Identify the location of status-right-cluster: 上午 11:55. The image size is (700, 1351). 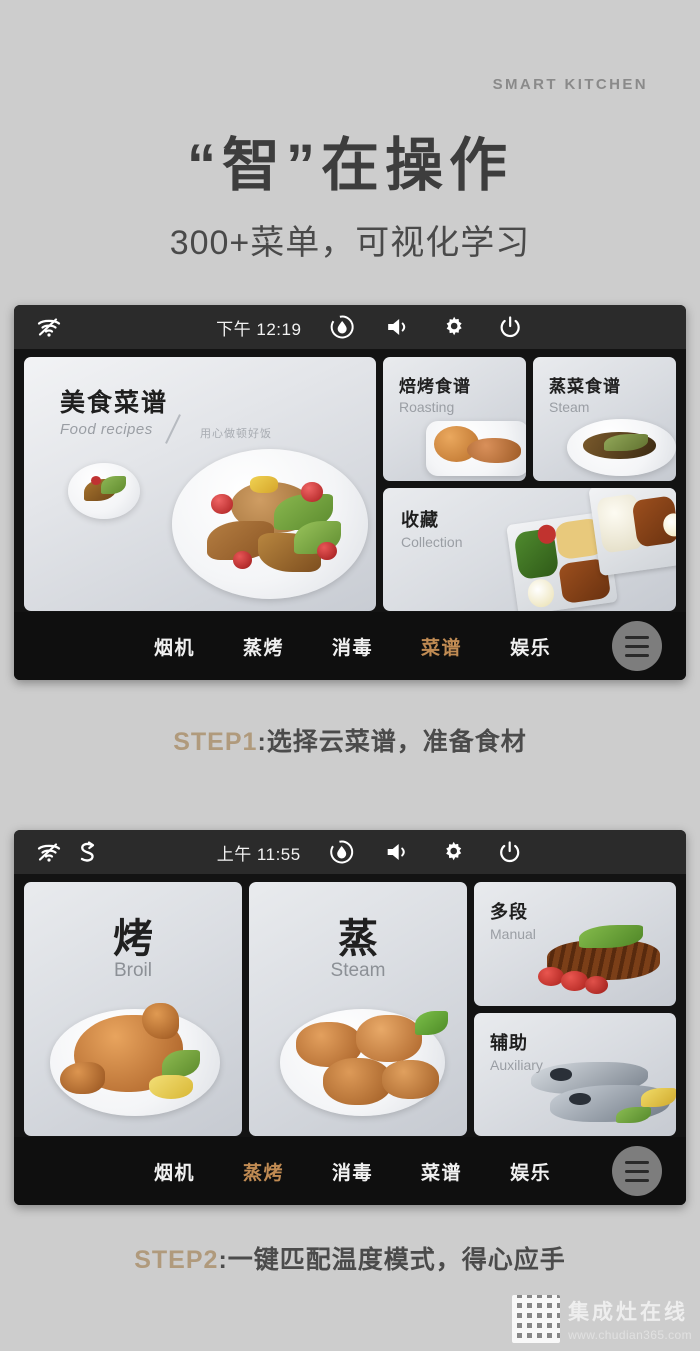
(372, 852).